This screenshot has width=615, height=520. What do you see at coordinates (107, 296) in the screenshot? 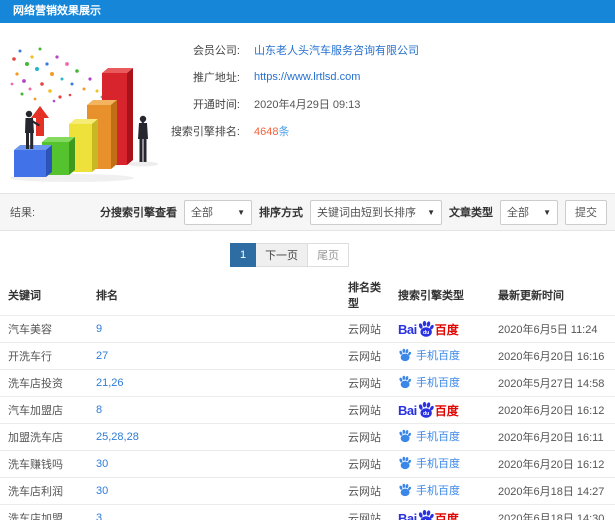
I see `header-rank: 排名` at bounding box center [107, 296].